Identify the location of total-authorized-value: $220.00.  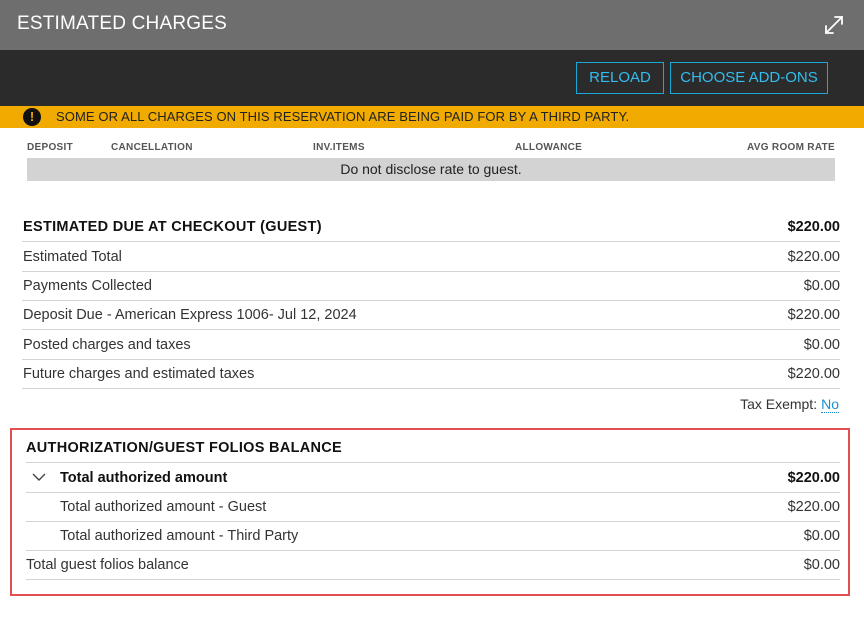
(813, 478).